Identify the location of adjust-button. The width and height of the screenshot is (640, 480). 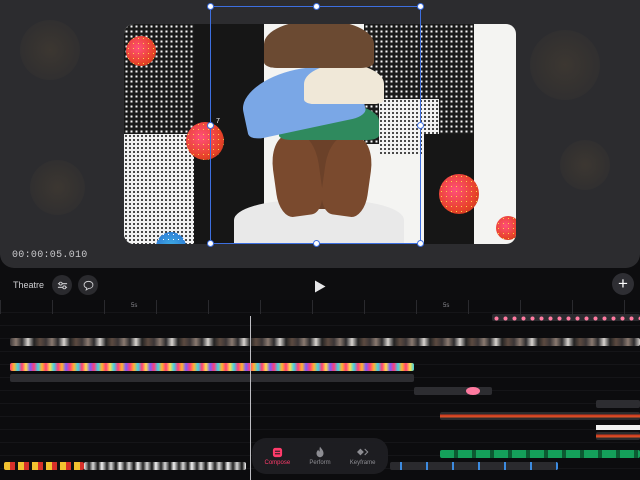
(62, 285).